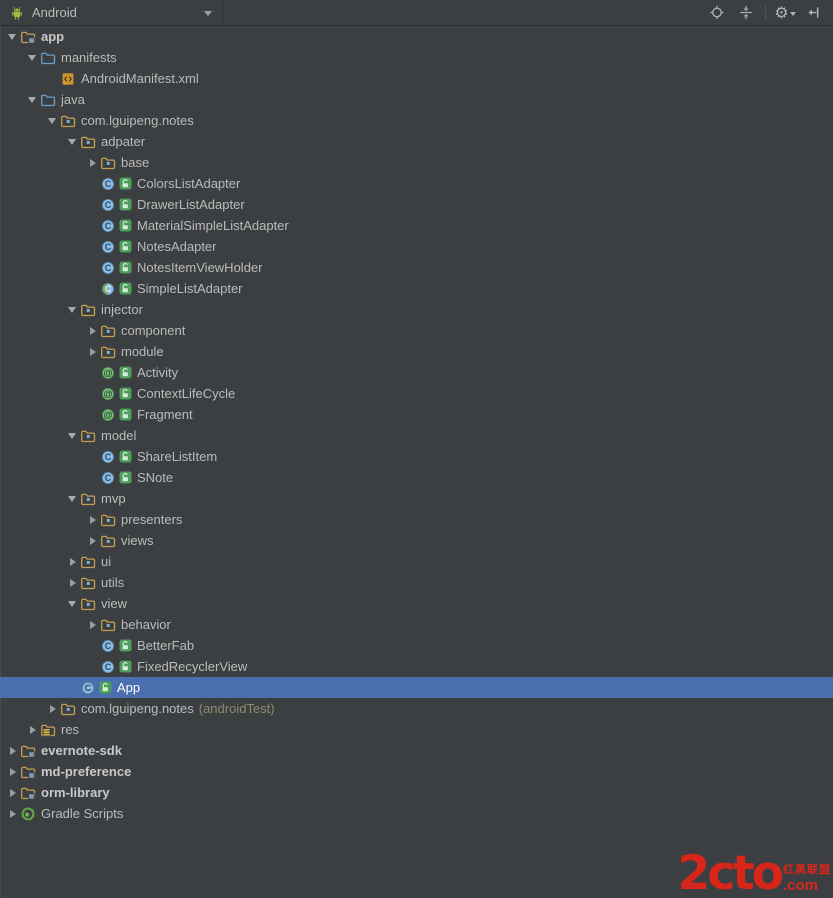 This screenshot has height=898, width=833. Describe the element at coordinates (765, 12) in the screenshot. I see `toolbar-separator` at that location.